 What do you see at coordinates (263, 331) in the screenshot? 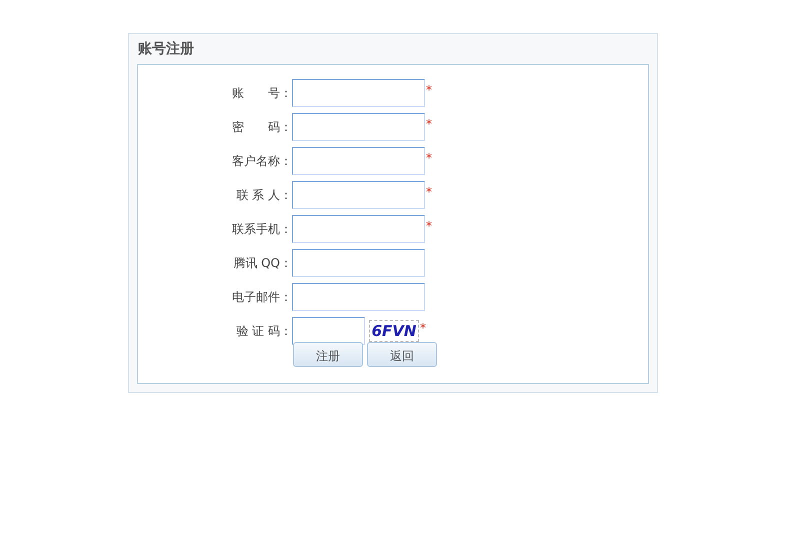
I see `field-label: 验 证 码：` at bounding box center [263, 331].